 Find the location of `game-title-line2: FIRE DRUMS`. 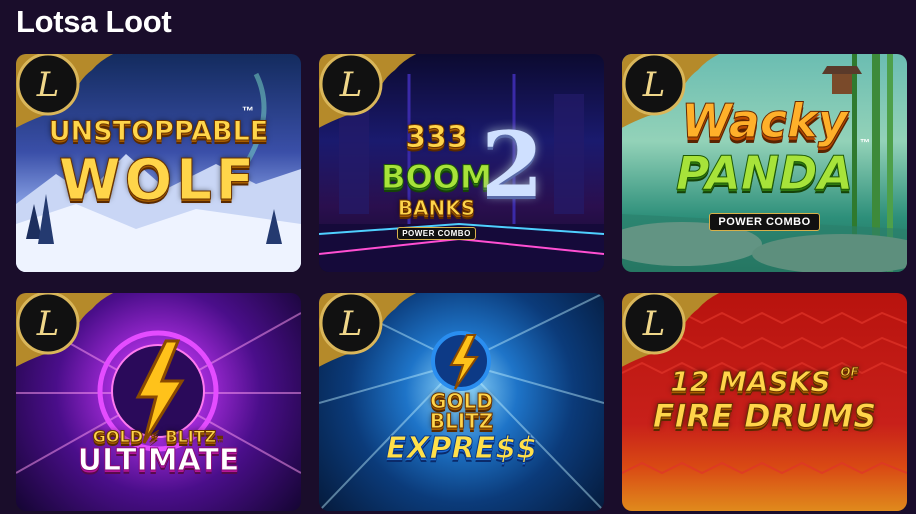

game-title-line2: FIRE DRUMS is located at coordinates (764, 416).